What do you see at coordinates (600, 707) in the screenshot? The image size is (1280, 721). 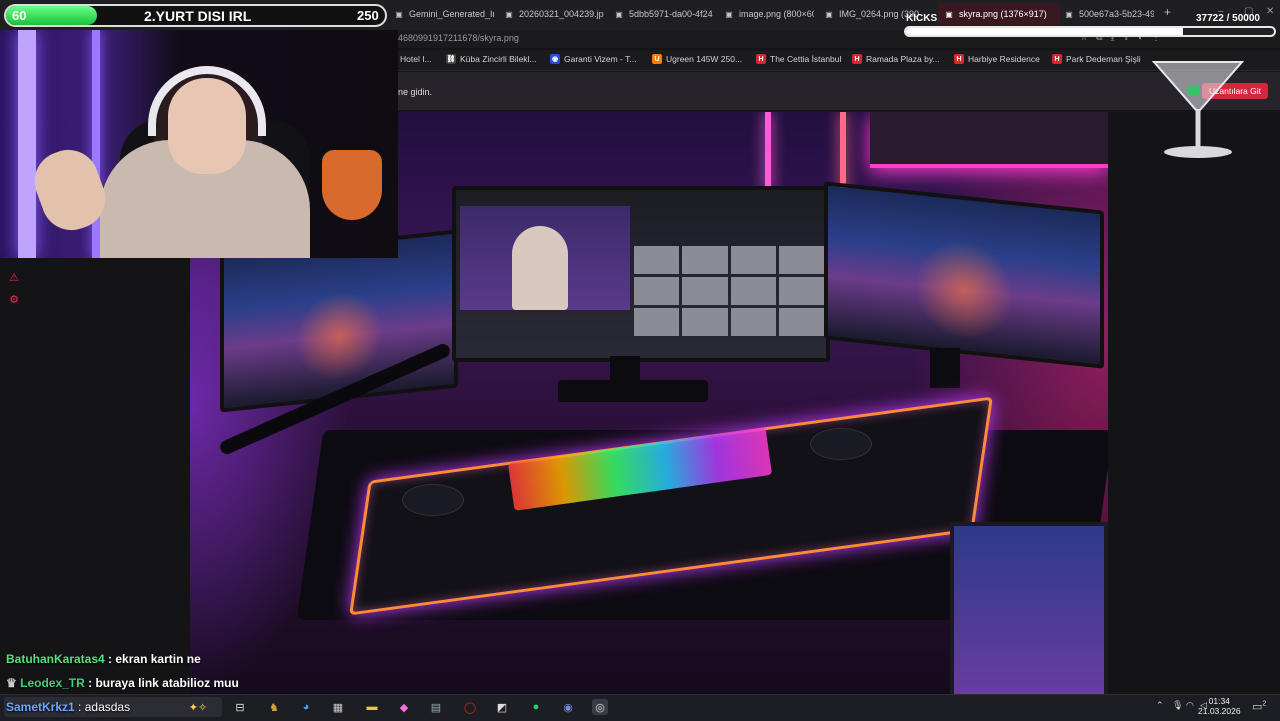 I see `obs-icon: ◎` at bounding box center [600, 707].